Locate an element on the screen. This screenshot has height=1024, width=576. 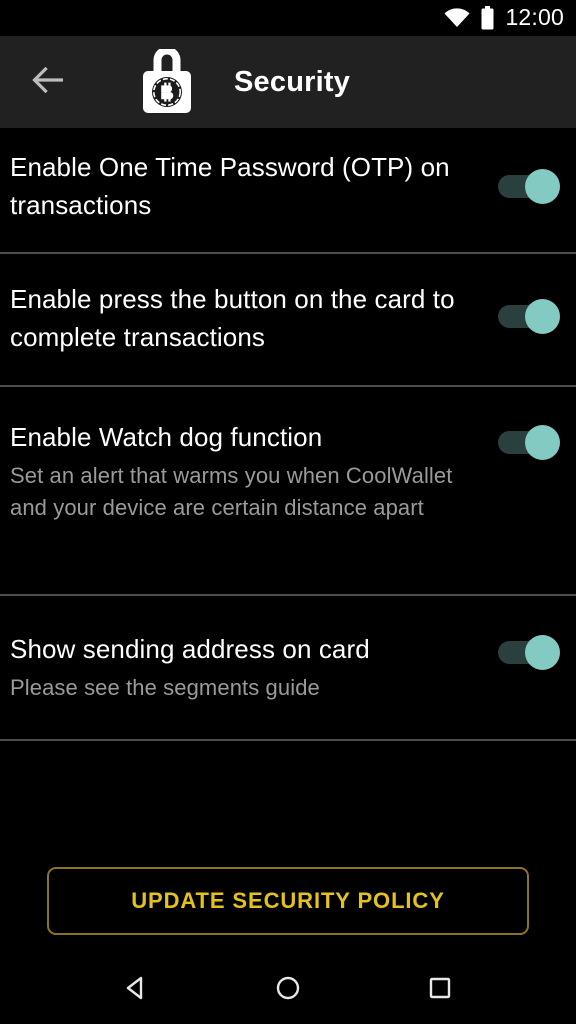
padlock-bitcoin-icon is located at coordinates (167, 82).